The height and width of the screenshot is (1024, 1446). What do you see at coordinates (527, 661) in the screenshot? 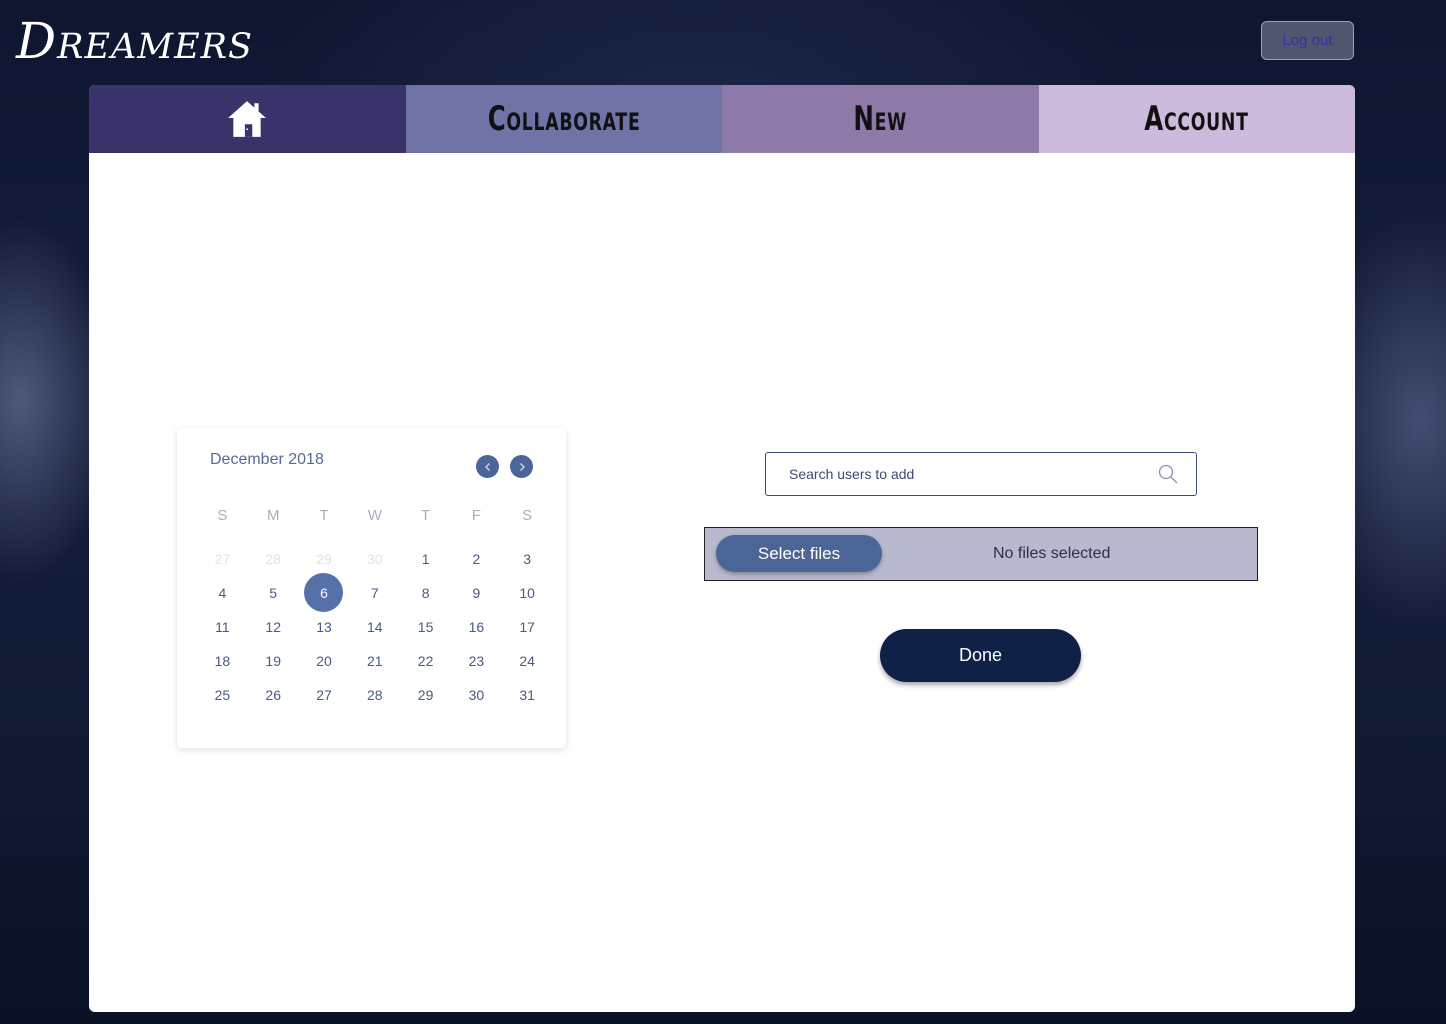
I see `calendar-day: 24` at bounding box center [527, 661].